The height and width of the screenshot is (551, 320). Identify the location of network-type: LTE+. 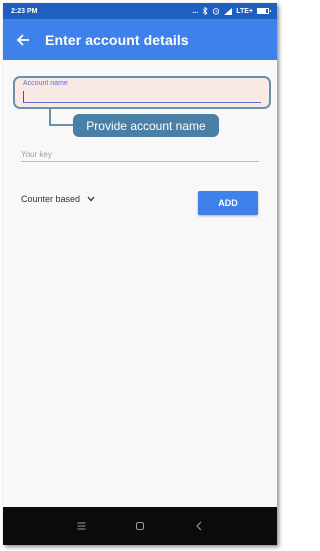
(244, 11).